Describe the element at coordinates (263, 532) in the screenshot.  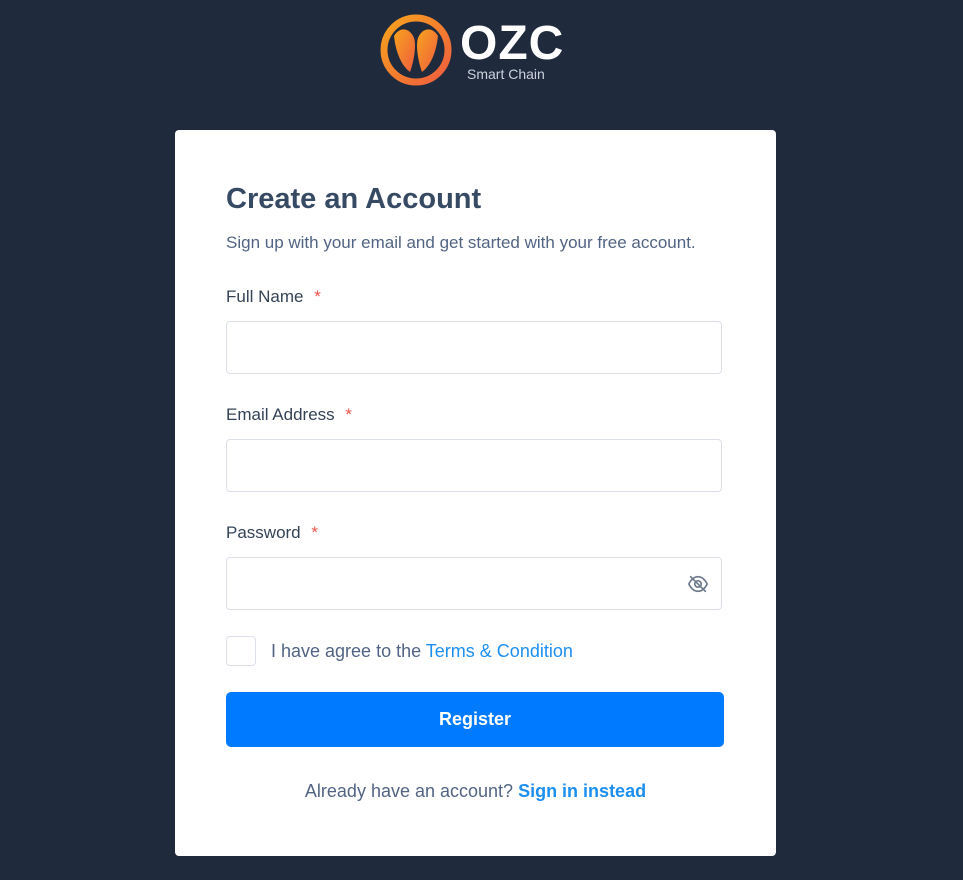
I see `password-label-text: Password` at that location.